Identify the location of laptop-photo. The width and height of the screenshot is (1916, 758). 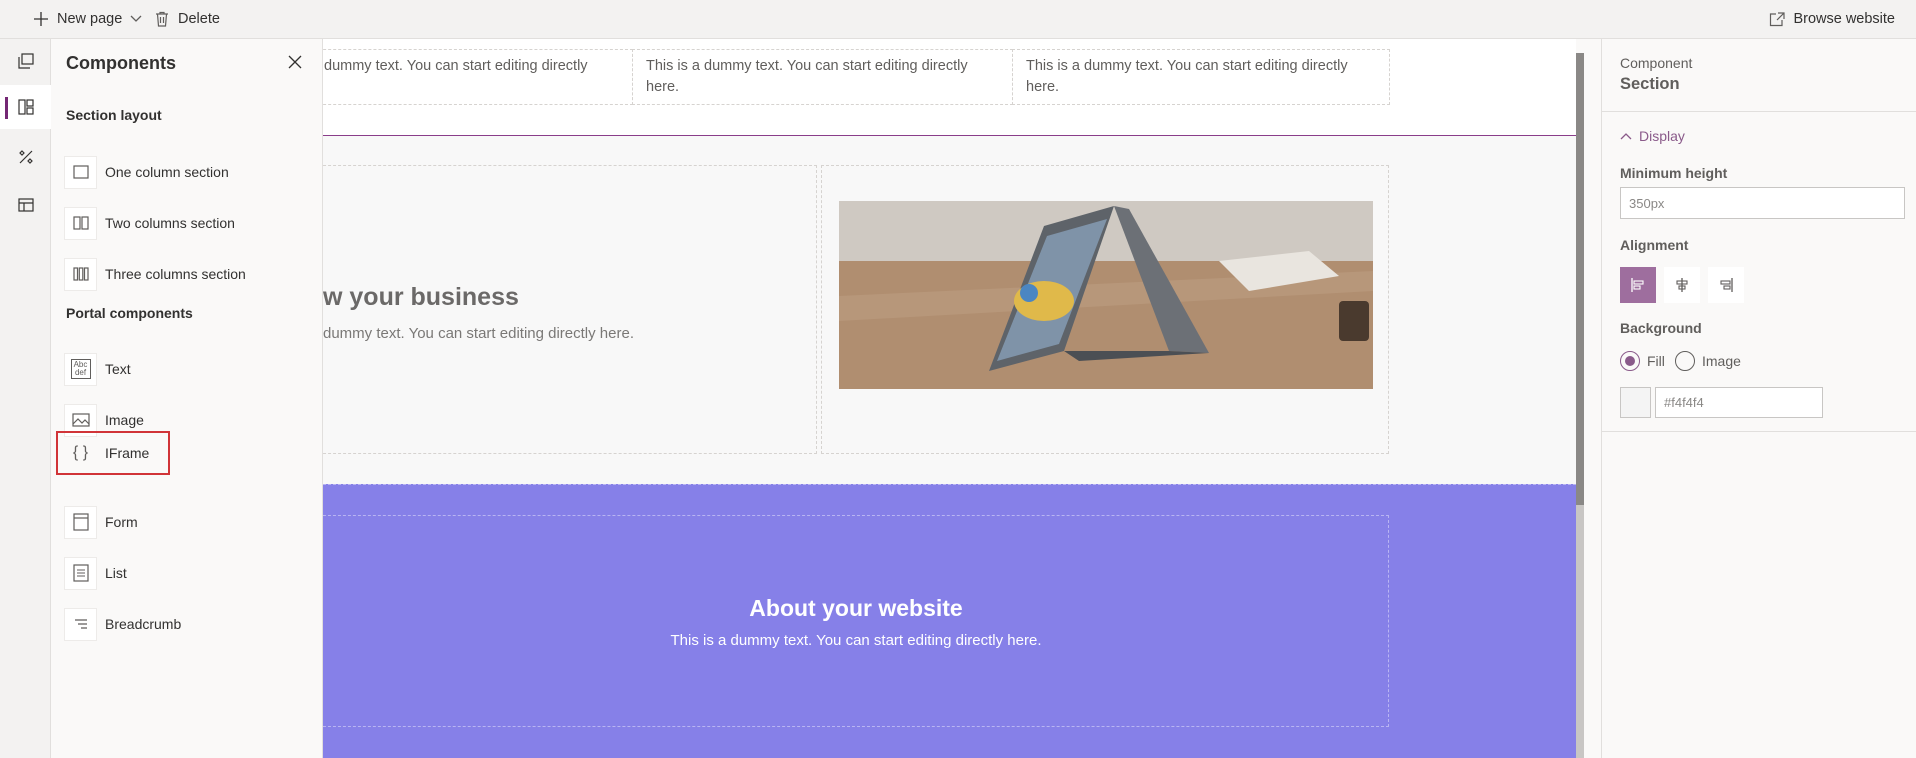
(1106, 295).